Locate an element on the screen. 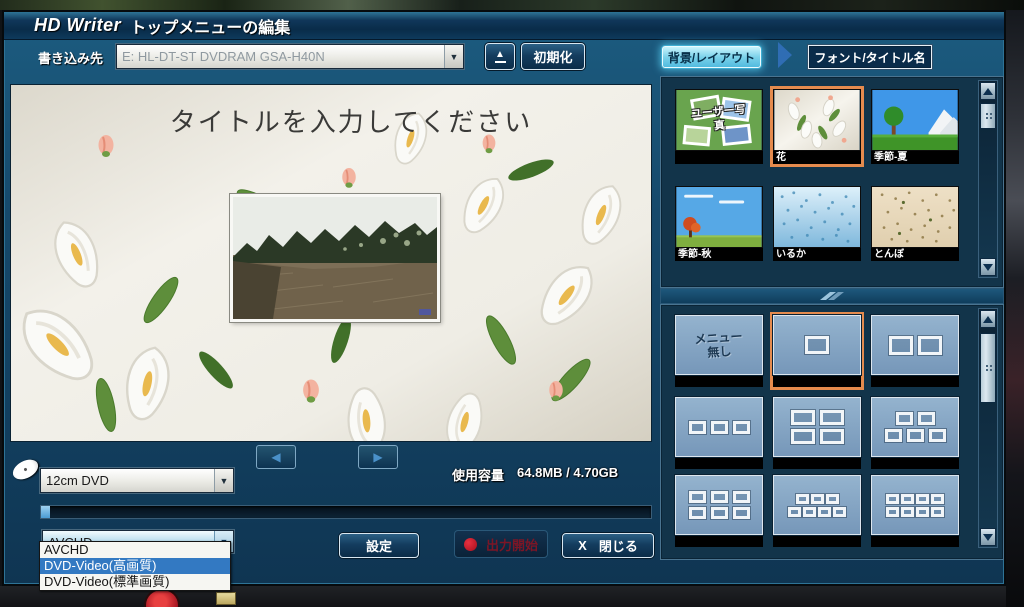 The height and width of the screenshot is (607, 1024). panel-divider is located at coordinates (832, 296).